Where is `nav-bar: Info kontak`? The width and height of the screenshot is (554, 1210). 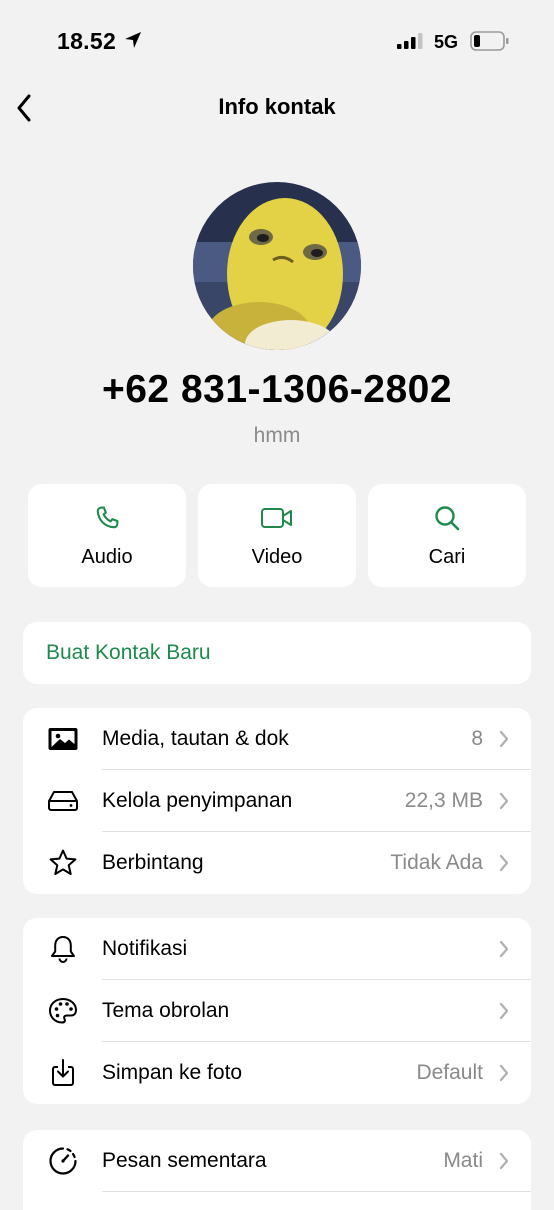
nav-bar: Info kontak is located at coordinates (277, 108).